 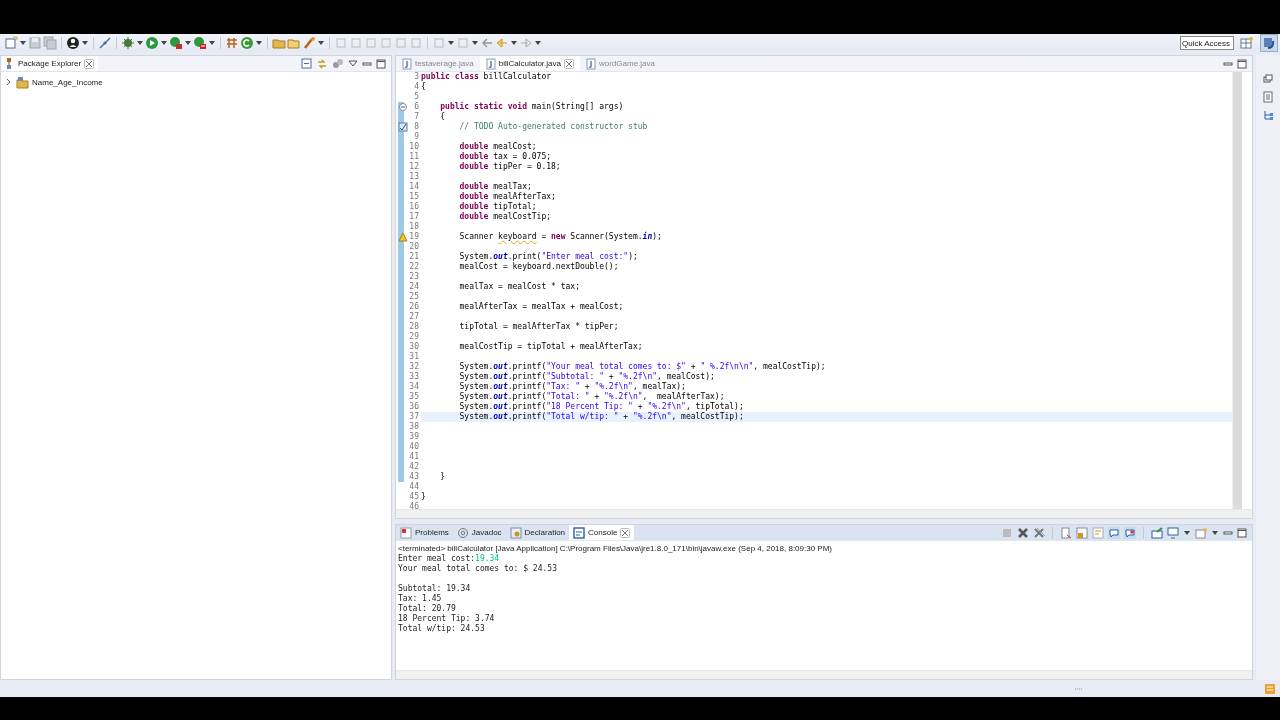 I want to click on show-on-output-icon, so click(x=1114, y=532).